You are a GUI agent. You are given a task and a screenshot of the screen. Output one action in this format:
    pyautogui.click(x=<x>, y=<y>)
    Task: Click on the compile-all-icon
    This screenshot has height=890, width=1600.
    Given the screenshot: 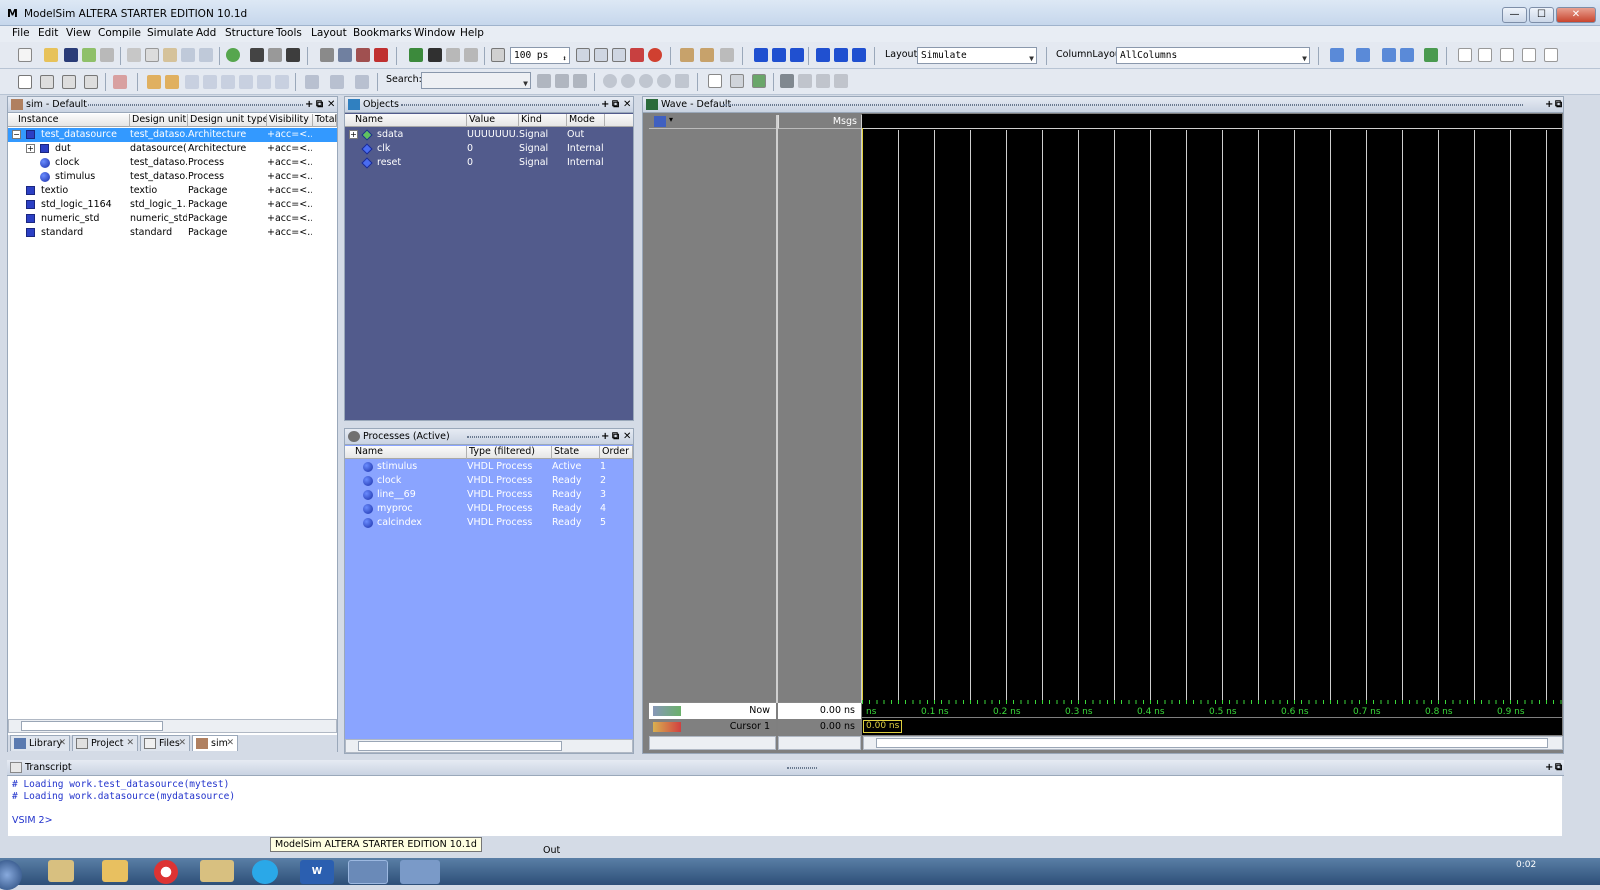 What is the action you would take?
    pyautogui.click(x=345, y=55)
    